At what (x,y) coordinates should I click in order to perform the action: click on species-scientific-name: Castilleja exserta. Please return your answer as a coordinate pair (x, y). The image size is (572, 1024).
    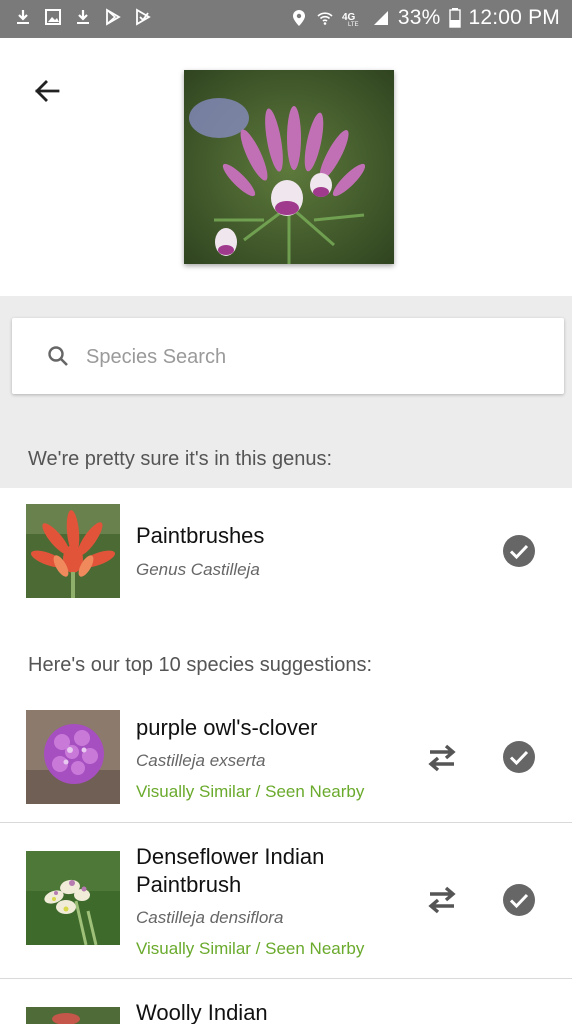
    Looking at the image, I should click on (201, 760).